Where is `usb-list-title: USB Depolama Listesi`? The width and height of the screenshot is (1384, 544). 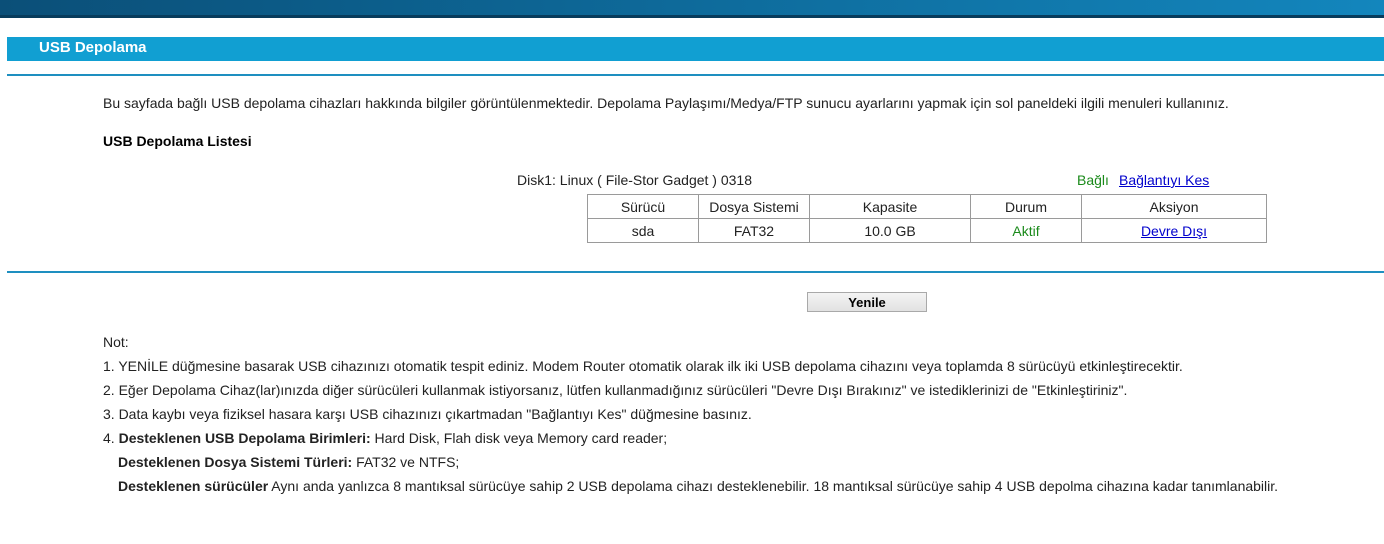 usb-list-title: USB Depolama Listesi is located at coordinates (177, 141).